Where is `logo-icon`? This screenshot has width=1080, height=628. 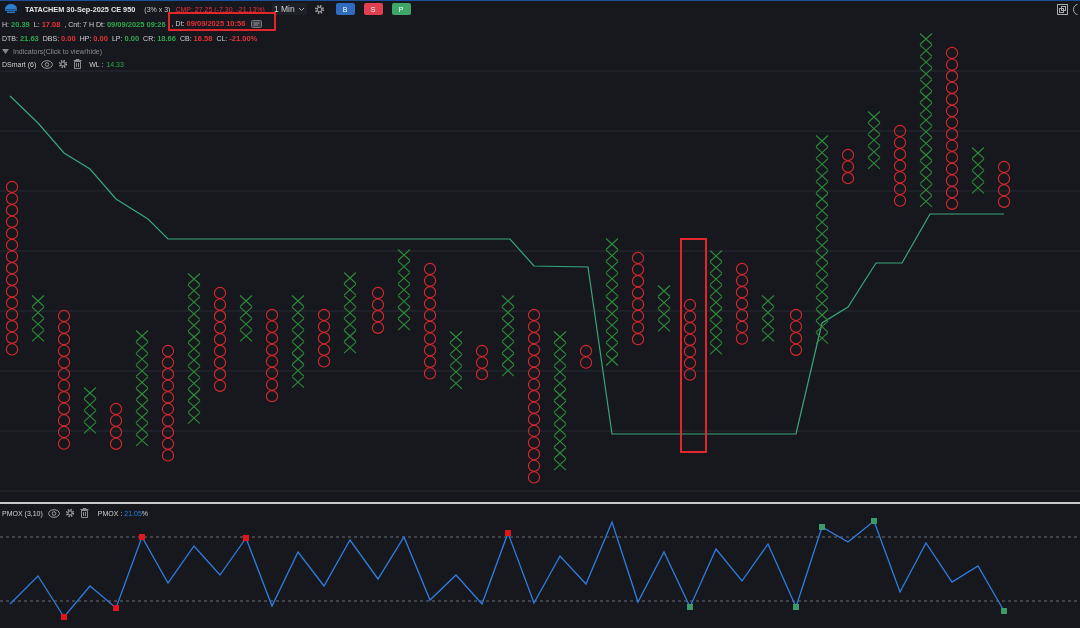
logo-icon is located at coordinates (11, 9).